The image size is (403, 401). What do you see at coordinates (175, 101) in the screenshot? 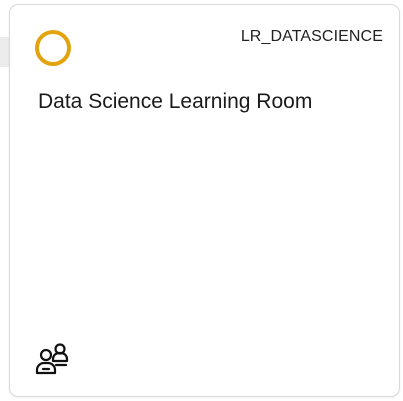
I see `tile-title: Data Science Learning Room` at bounding box center [175, 101].